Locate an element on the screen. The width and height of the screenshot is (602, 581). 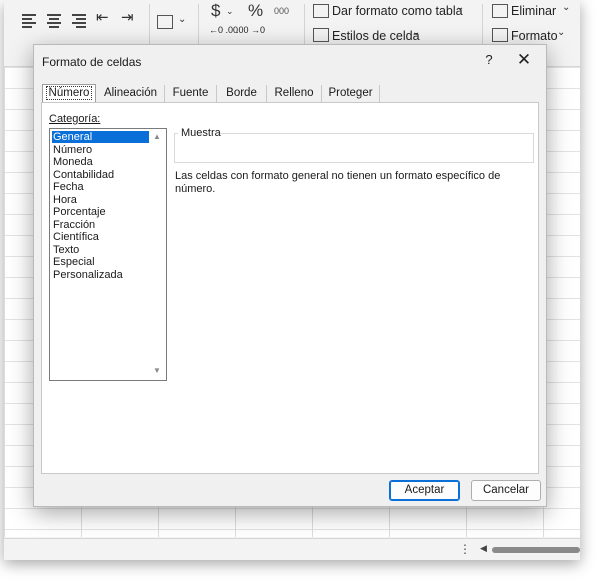
delete-cells-icon is located at coordinates (500, 11).